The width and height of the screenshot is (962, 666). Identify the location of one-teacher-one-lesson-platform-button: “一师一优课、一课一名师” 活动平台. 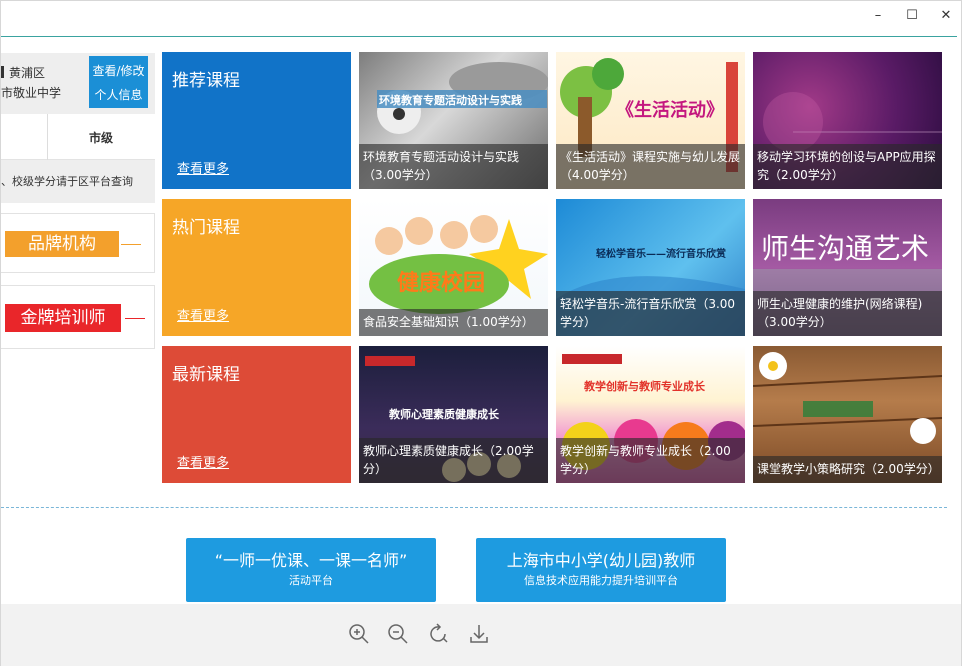
(311, 570).